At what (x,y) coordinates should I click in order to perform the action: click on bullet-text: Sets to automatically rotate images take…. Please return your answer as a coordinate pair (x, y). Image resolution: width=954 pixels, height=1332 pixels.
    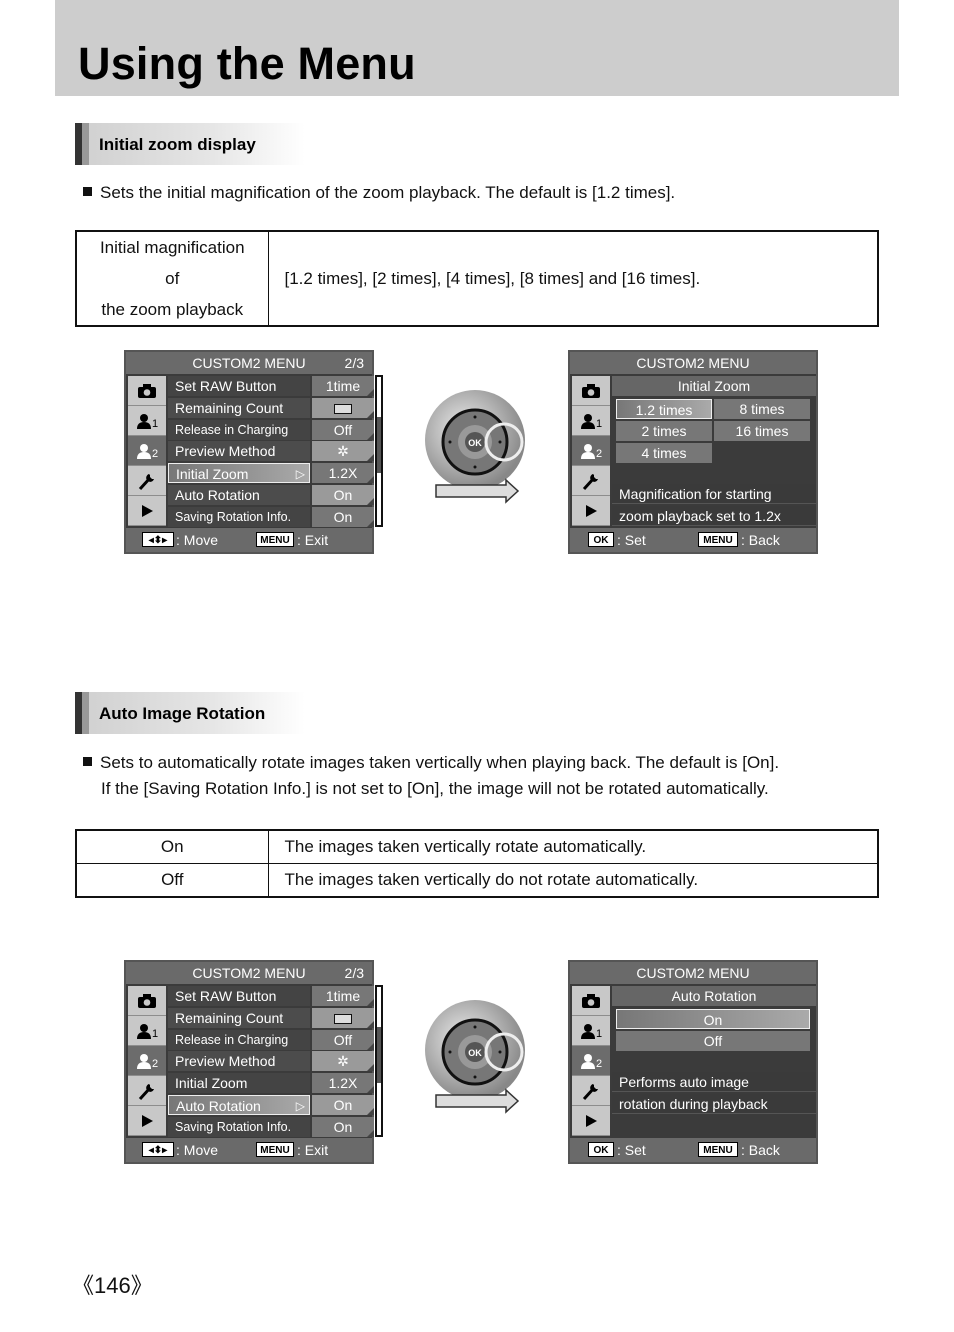
    Looking at the image, I should click on (440, 762).